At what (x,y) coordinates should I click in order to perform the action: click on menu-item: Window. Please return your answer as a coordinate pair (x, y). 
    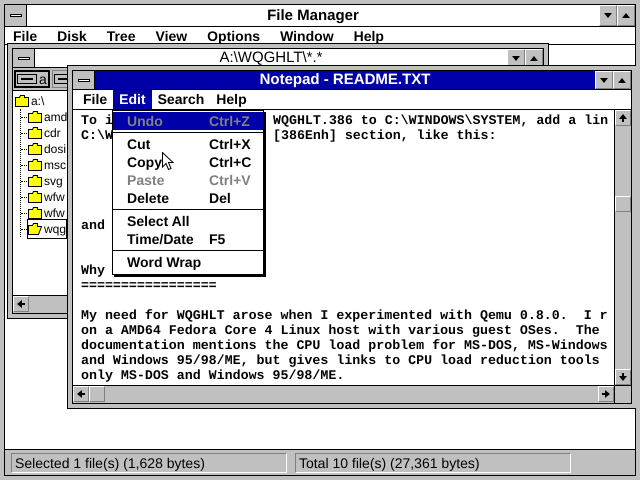
    Looking at the image, I should click on (307, 36).